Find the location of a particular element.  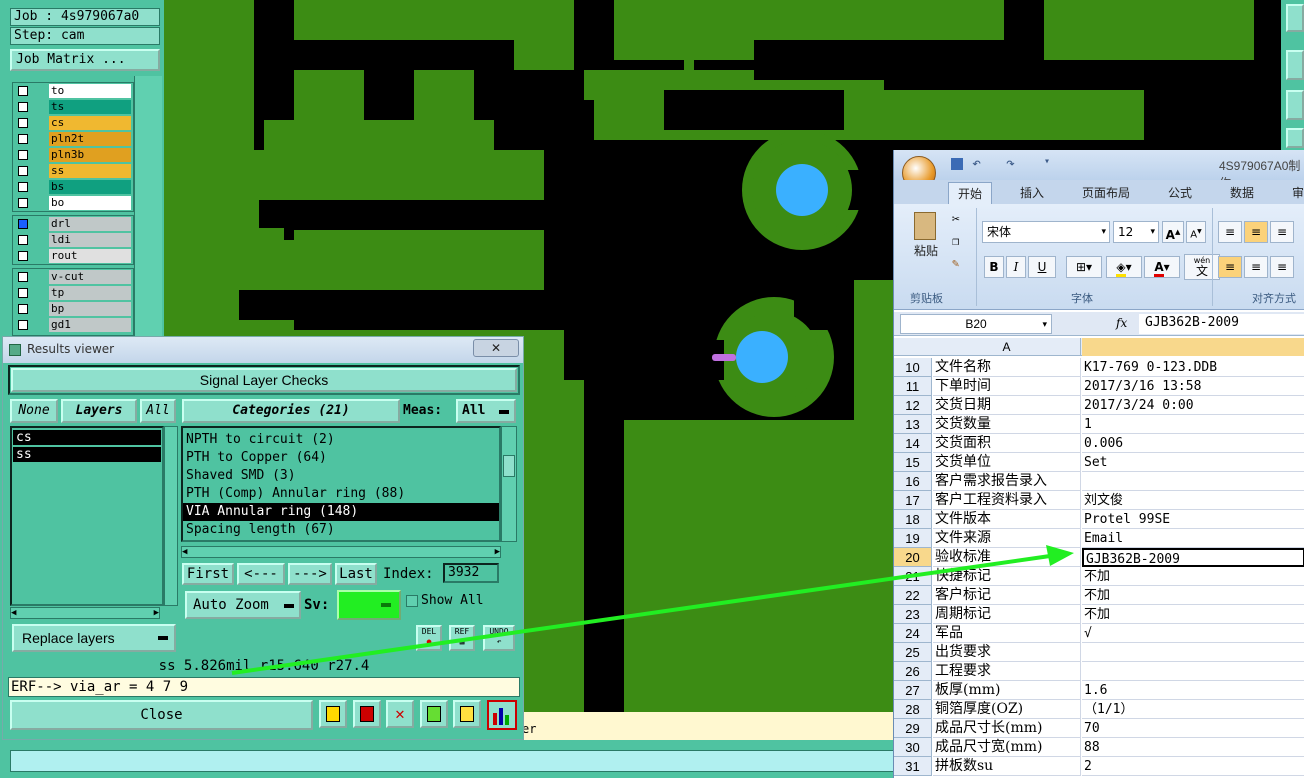

annotation-arrow is located at coordinates (652, 610).